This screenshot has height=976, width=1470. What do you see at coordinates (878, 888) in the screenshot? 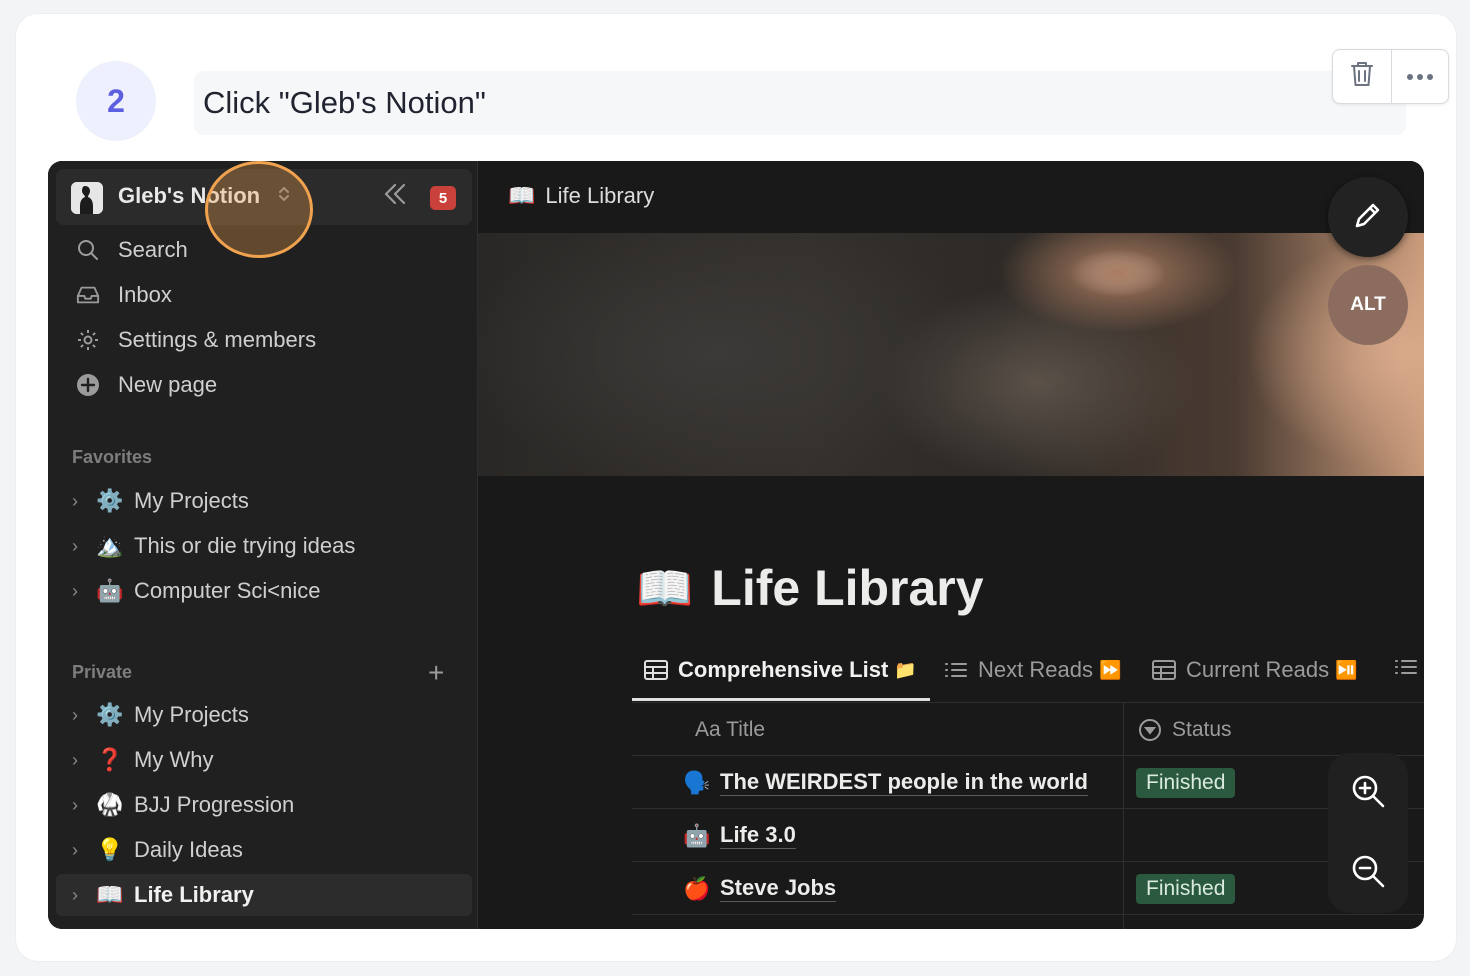
I see `title-cell: 🍎 Steve Jobs` at bounding box center [878, 888].